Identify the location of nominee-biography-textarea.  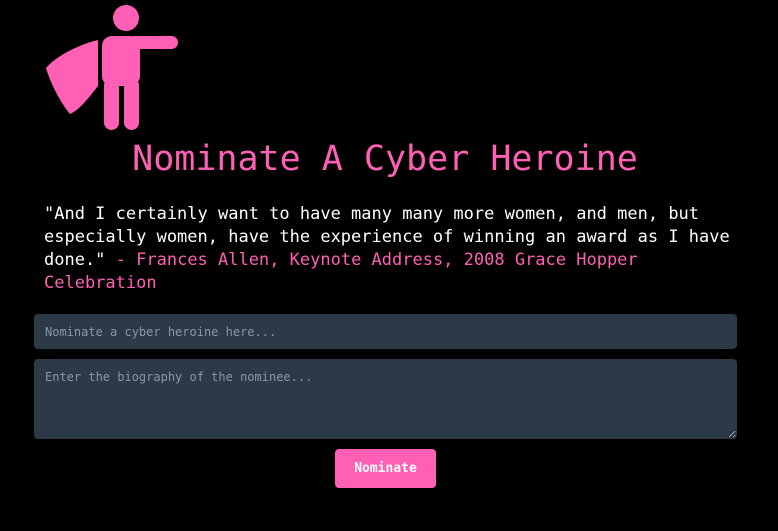
(385, 399).